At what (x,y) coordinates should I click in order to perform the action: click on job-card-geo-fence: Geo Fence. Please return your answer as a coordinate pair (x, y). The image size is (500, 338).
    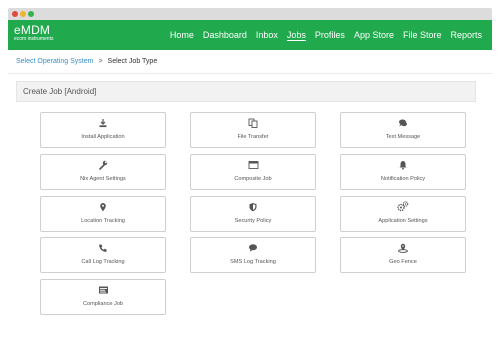
    Looking at the image, I should click on (403, 255).